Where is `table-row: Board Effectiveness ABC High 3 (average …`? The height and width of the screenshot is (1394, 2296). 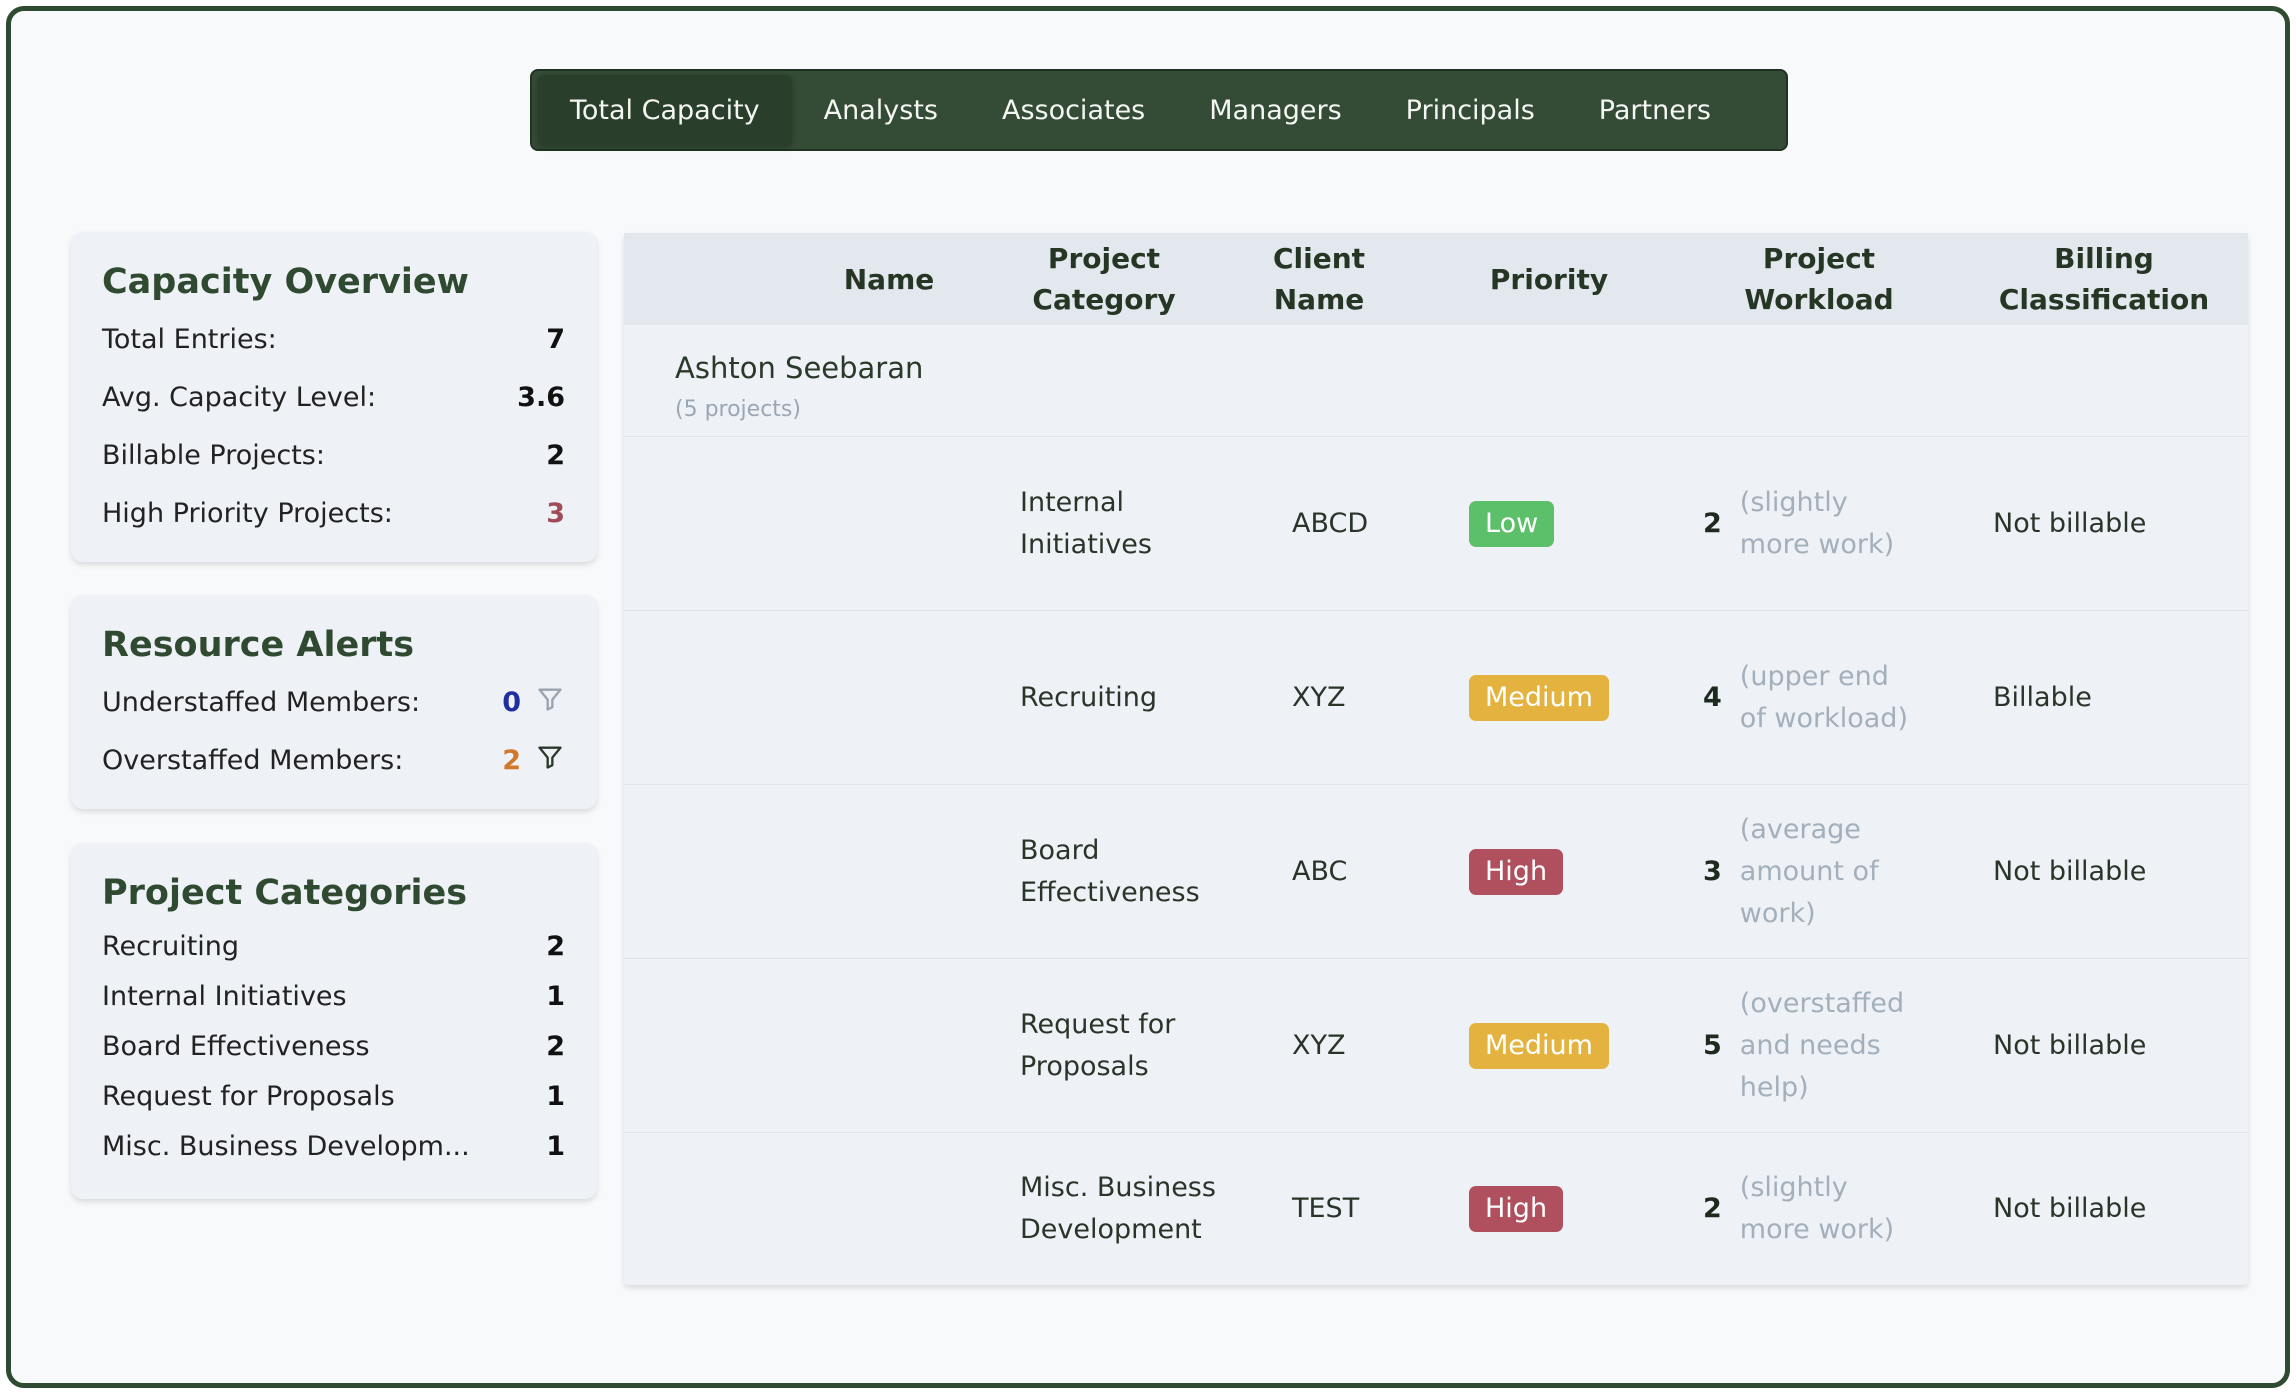
table-row: Board Effectiveness ABC High 3 (average … is located at coordinates (1436, 872).